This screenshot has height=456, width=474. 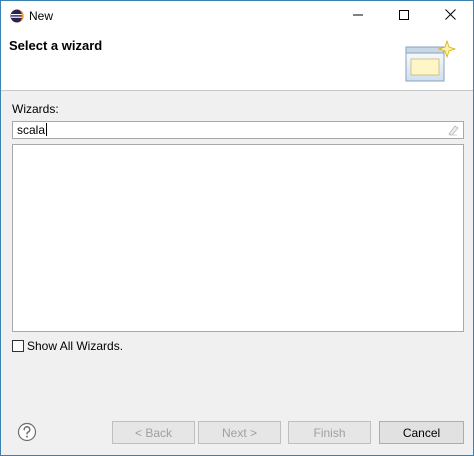 What do you see at coordinates (153, 432) in the screenshot?
I see `back-button: < Back` at bounding box center [153, 432].